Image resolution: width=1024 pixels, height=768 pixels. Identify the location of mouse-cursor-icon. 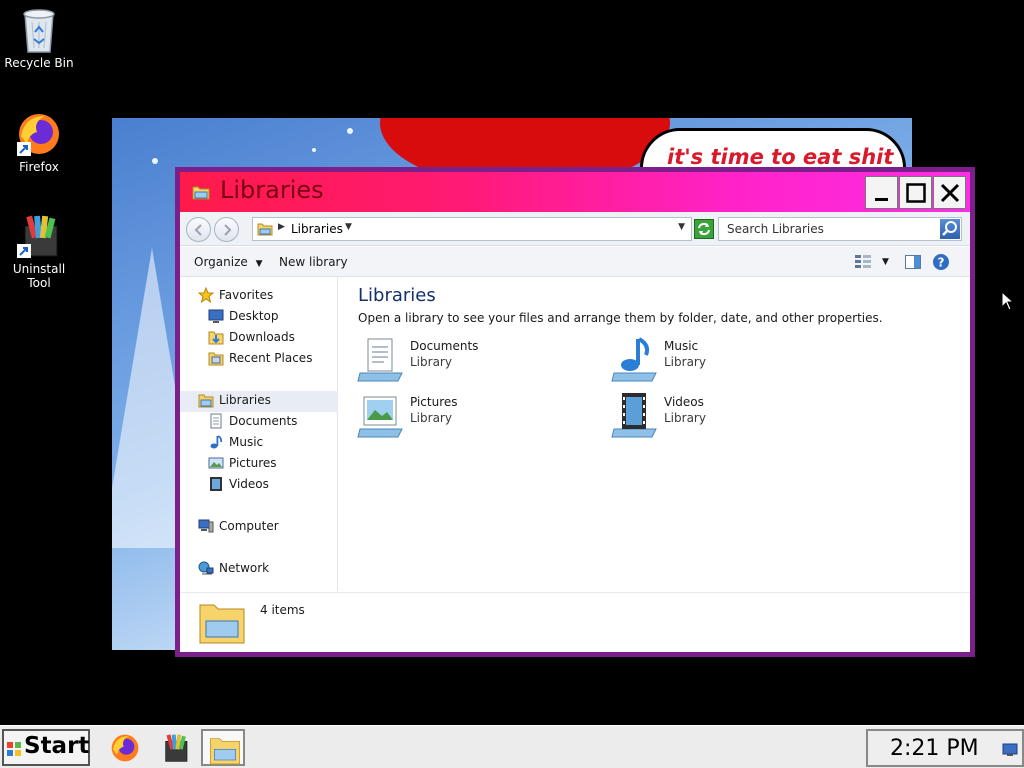
(1008, 301).